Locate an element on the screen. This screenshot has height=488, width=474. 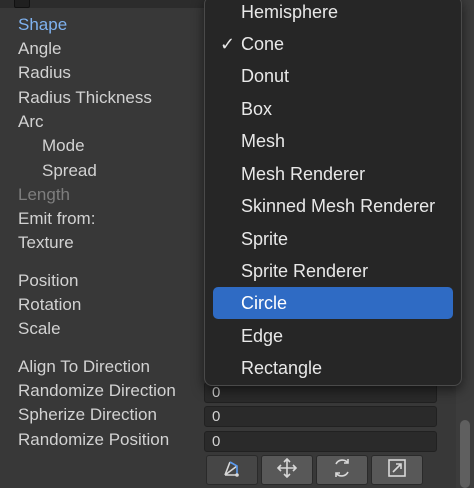
menu-item-label: Circle is located at coordinates (264, 303).